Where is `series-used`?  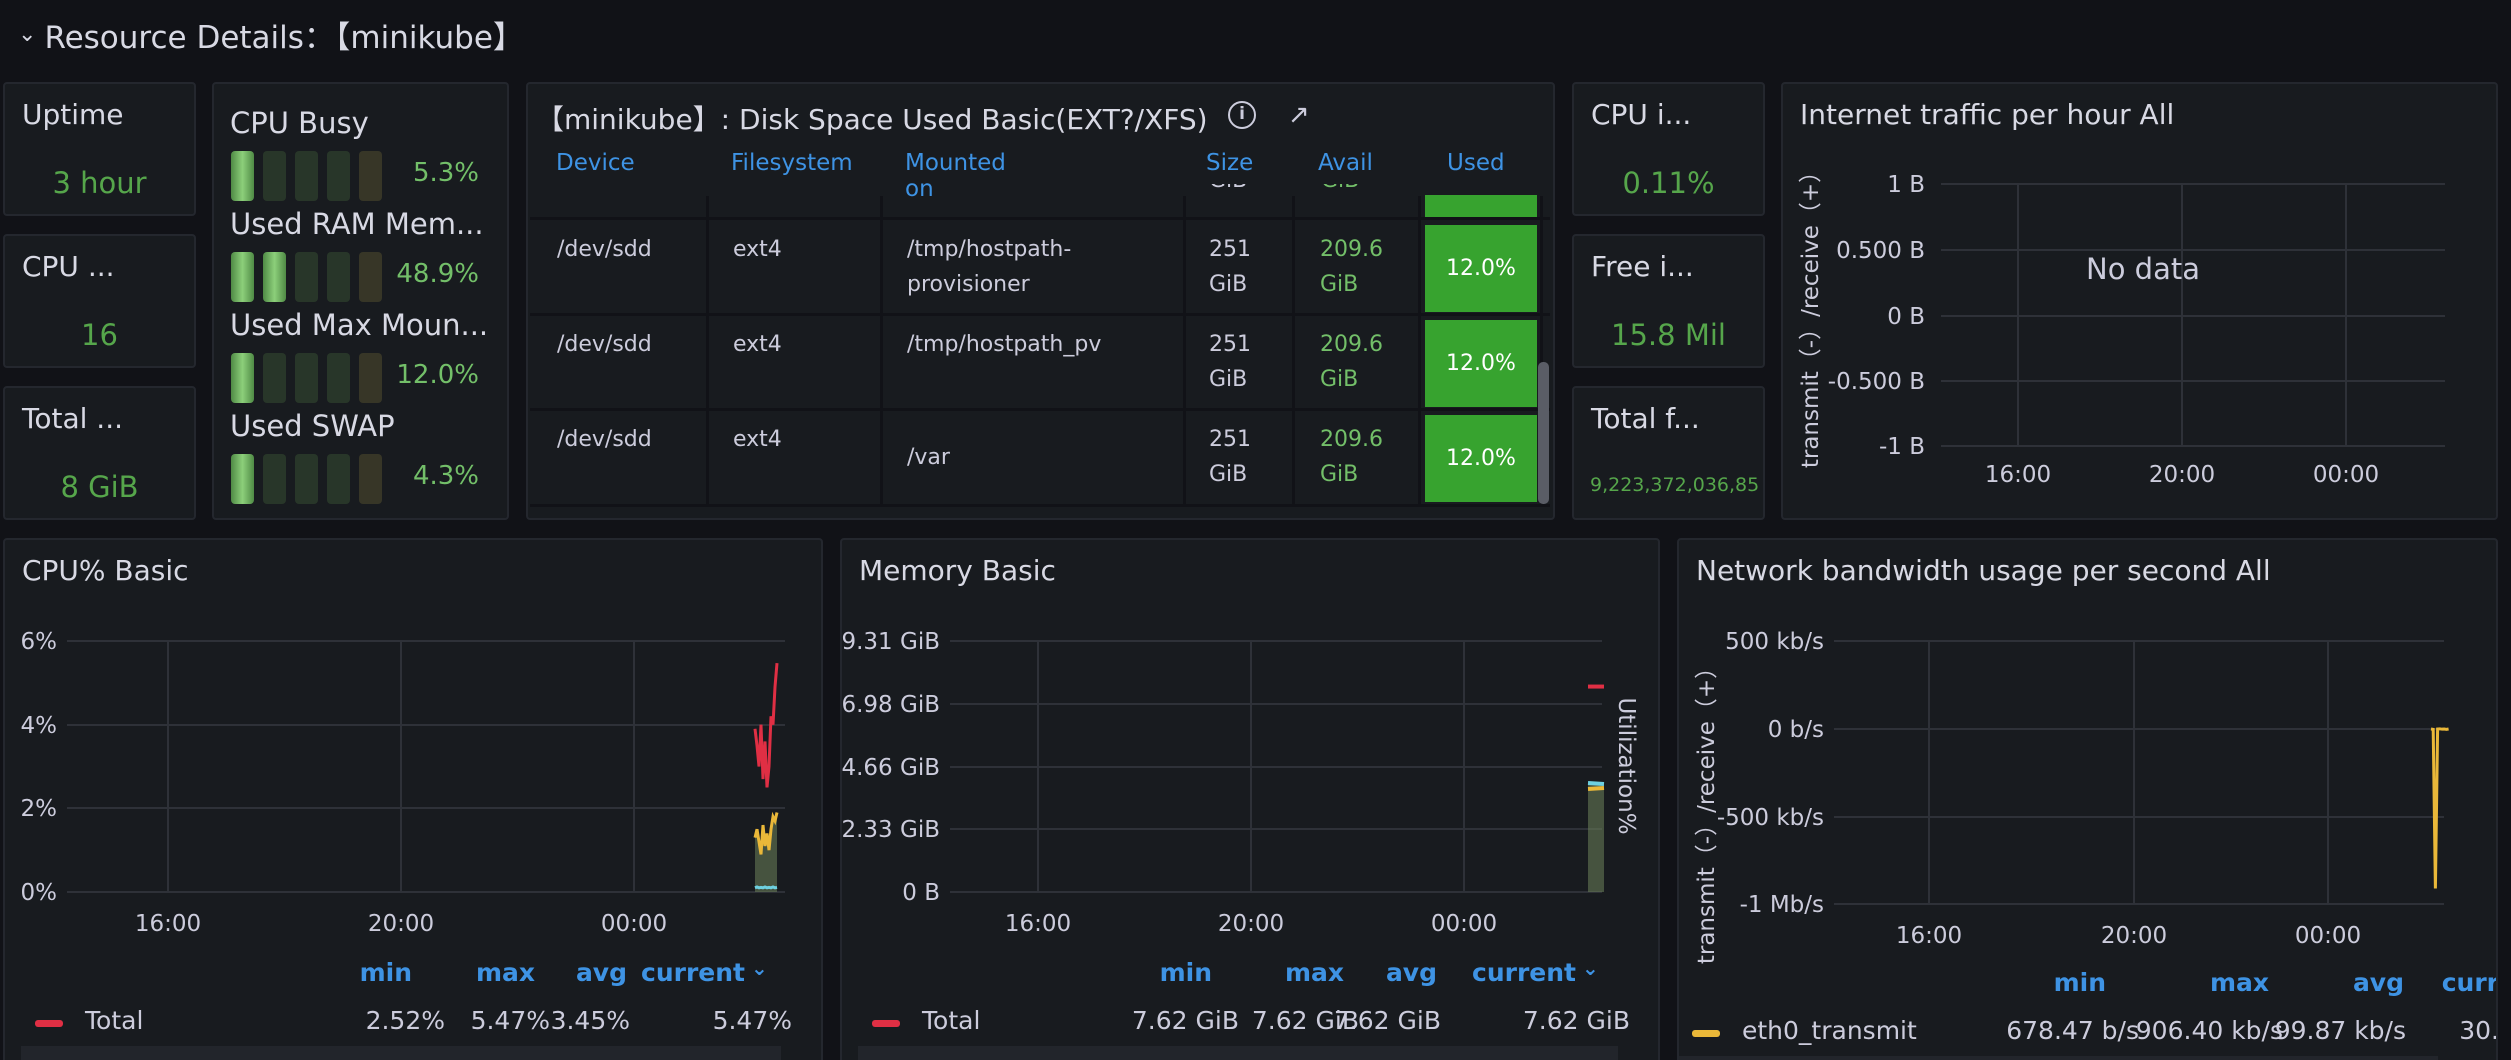
series-used is located at coordinates (1596, 788).